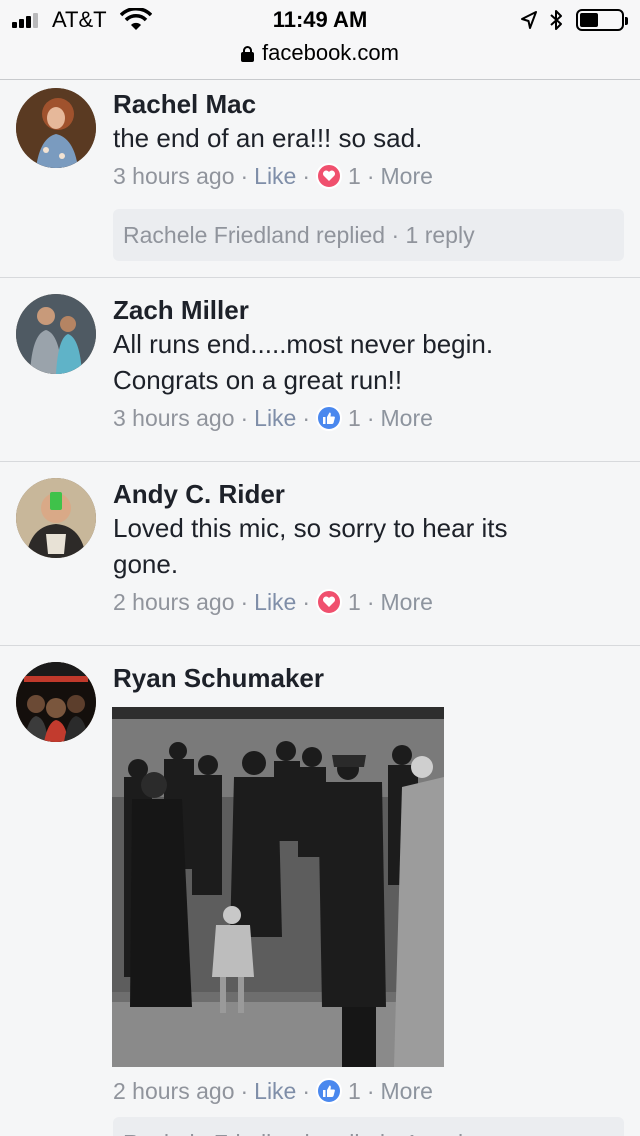 Image resolution: width=640 pixels, height=1136 pixels. What do you see at coordinates (310, 528) in the screenshot?
I see `comment-text-line: Loved this mic, so sorry to hear its` at bounding box center [310, 528].